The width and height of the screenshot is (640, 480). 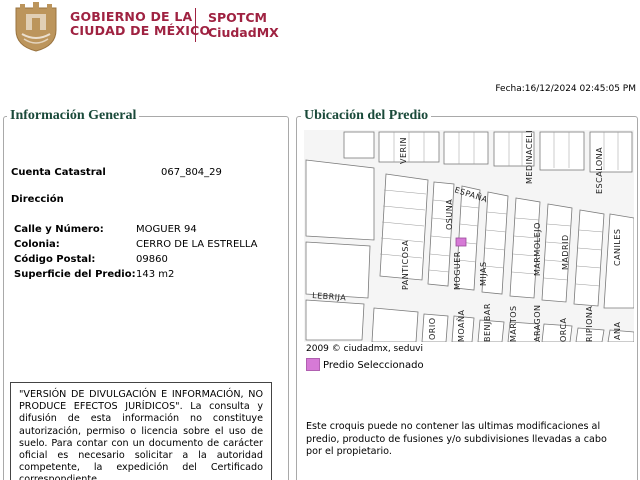 I want to click on map-credit: 2009 © ciudadmx, seduvi, so click(x=365, y=349).